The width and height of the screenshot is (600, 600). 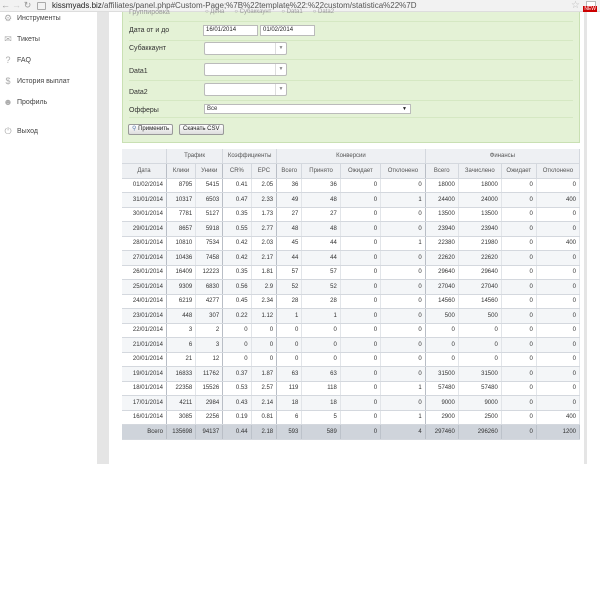 What do you see at coordinates (245, 69) in the screenshot?
I see `data1-select: ▼` at bounding box center [245, 69].